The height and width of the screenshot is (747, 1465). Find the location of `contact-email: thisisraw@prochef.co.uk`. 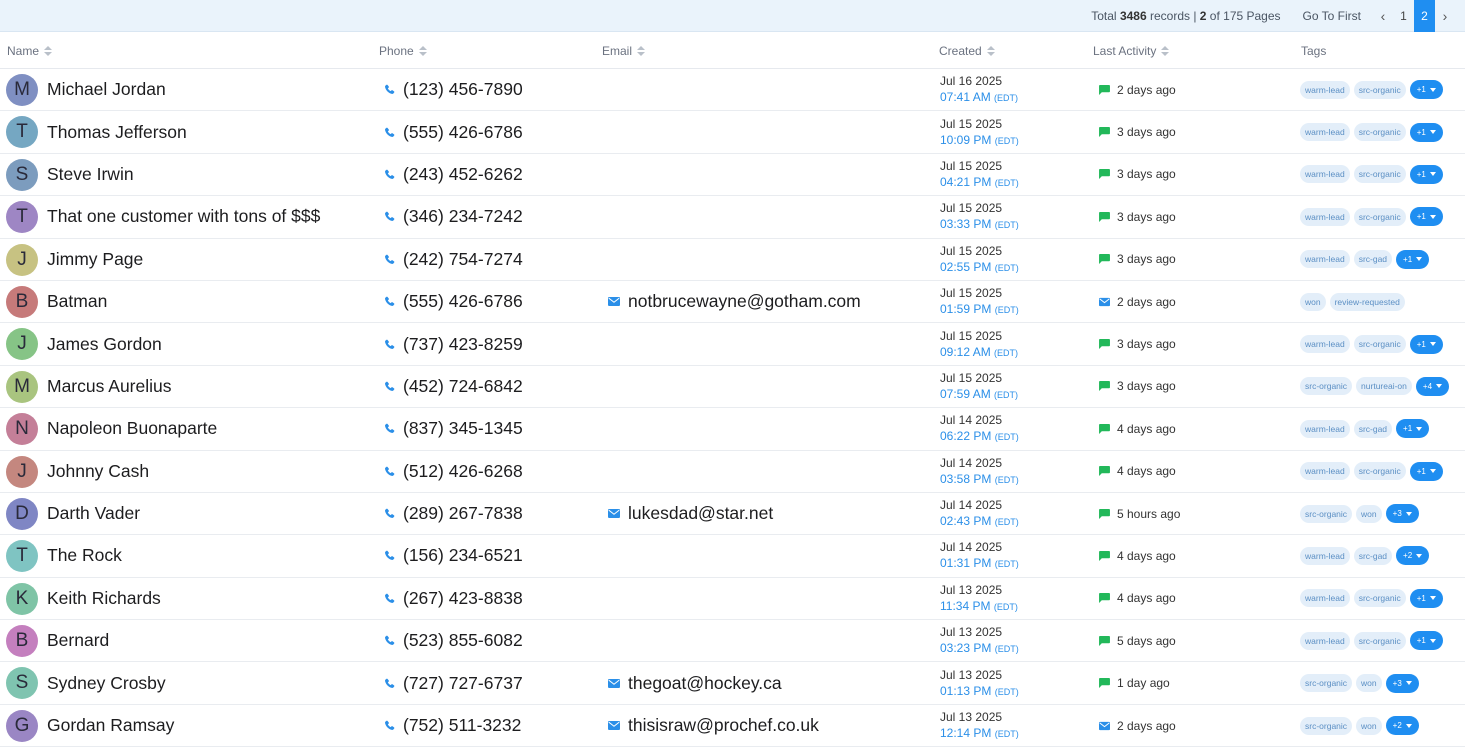

contact-email: thisisraw@prochef.co.uk is located at coordinates (713, 725).